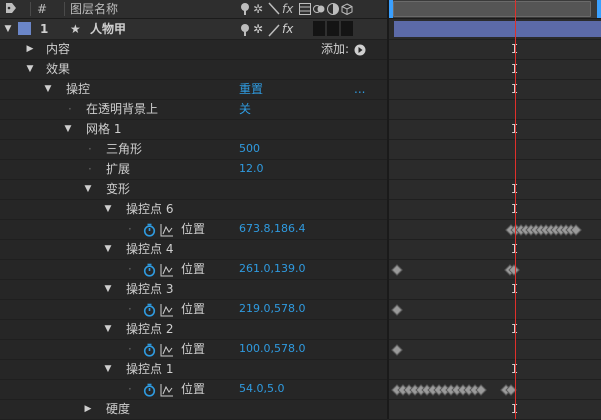 The width and height of the screenshot is (601, 420). I want to click on mesh-row: ▼ 网格 1, so click(193, 129).